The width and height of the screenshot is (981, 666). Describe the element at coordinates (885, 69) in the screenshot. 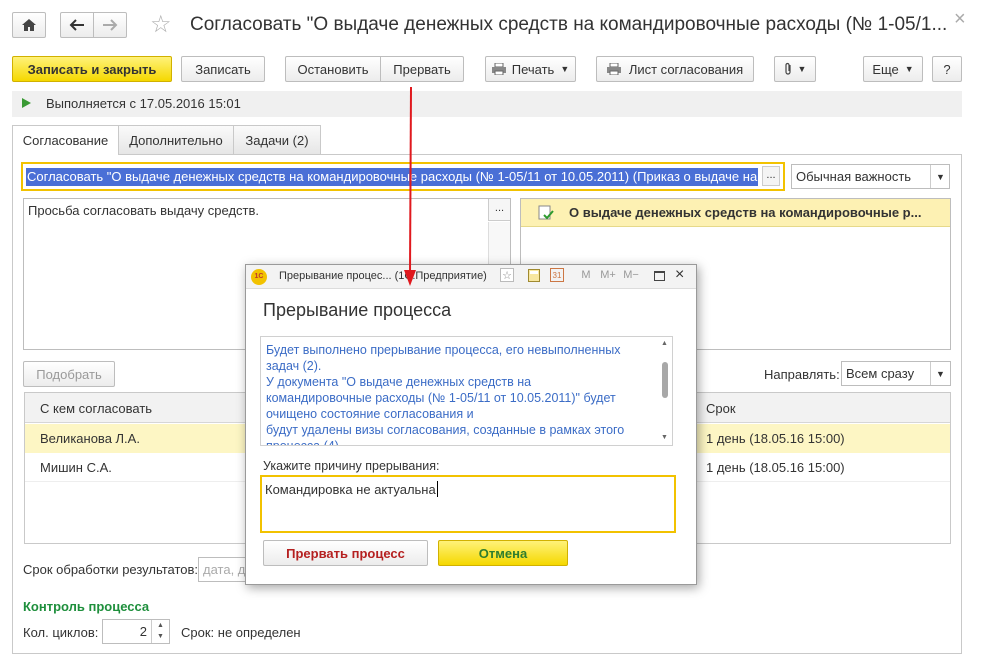

I see `more-label: Еще` at that location.